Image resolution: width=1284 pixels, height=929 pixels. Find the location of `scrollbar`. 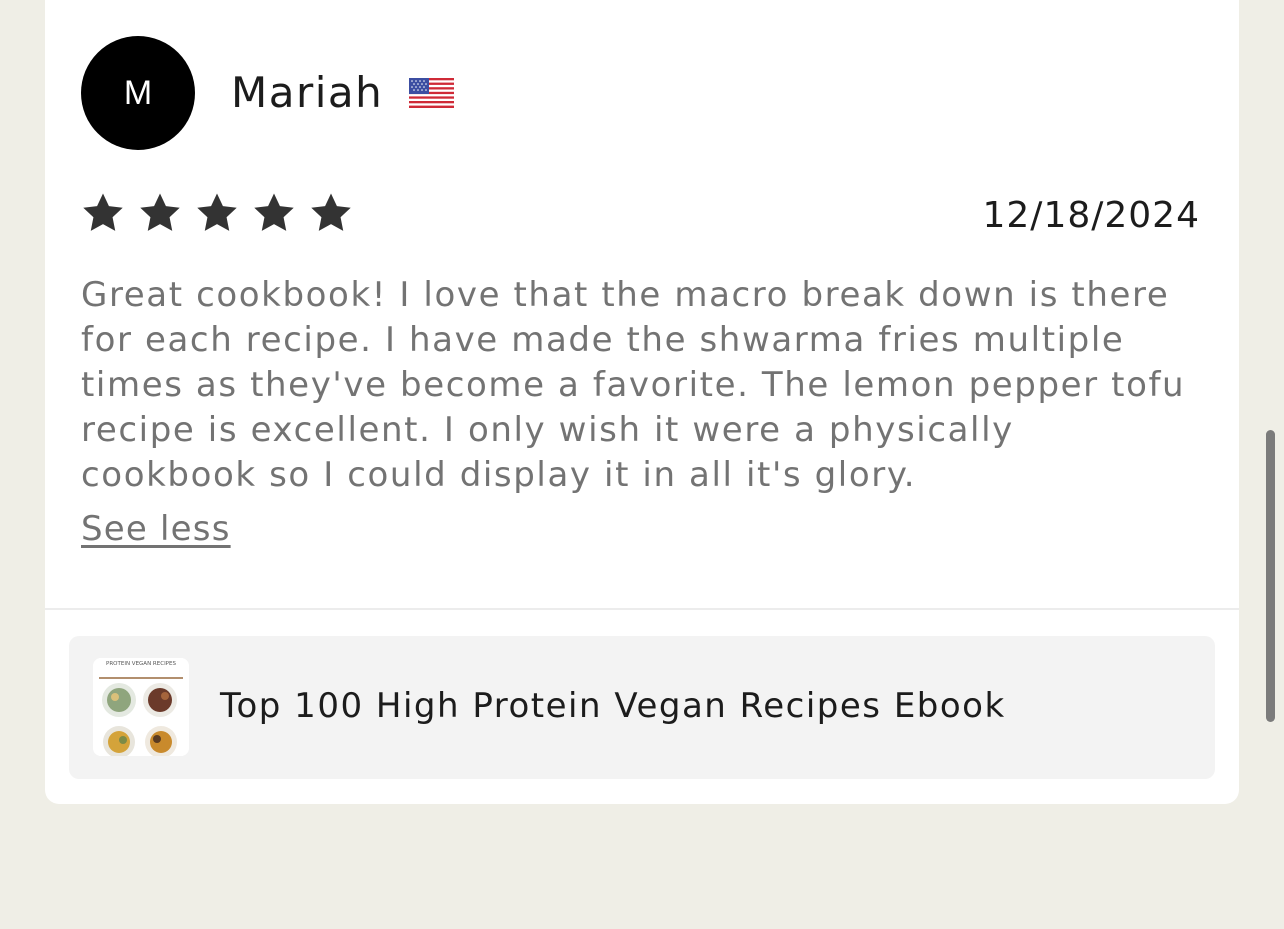

scrollbar is located at coordinates (1270, 576).